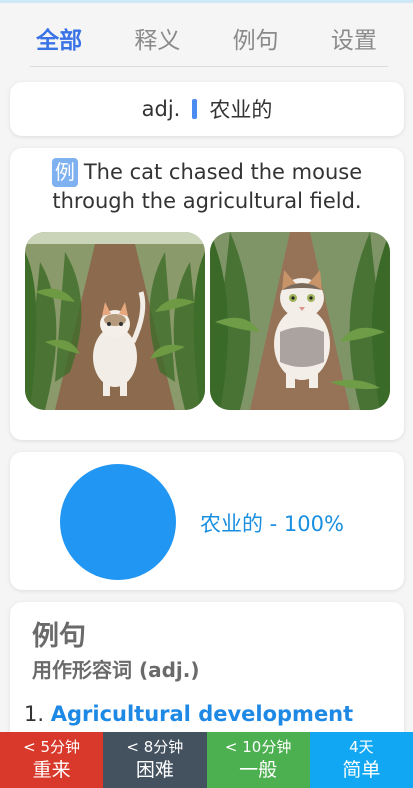 The width and height of the screenshot is (413, 788). I want to click on review-button-bar: < 5分钟 重来 < 8分钟 困难 < 10分钟 一般 4天 简单, so click(206, 760).